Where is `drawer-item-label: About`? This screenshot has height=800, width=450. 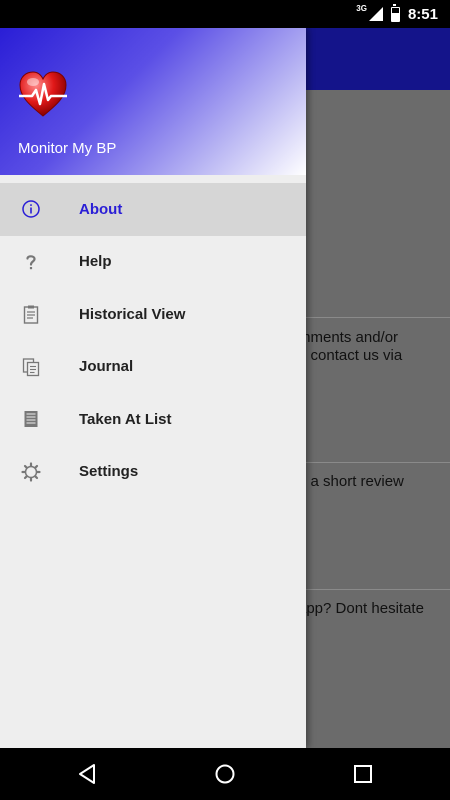 drawer-item-label: About is located at coordinates (101, 209).